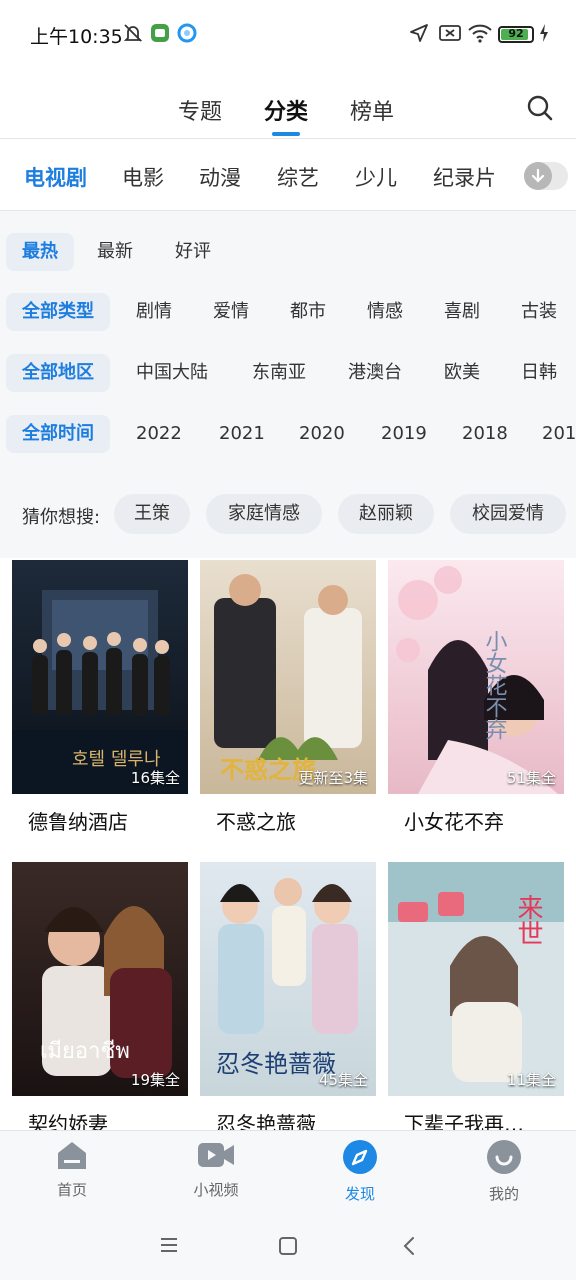 The height and width of the screenshot is (1280, 576). Describe the element at coordinates (193, 252) in the screenshot. I see `sort-top-rated: 好评` at that location.